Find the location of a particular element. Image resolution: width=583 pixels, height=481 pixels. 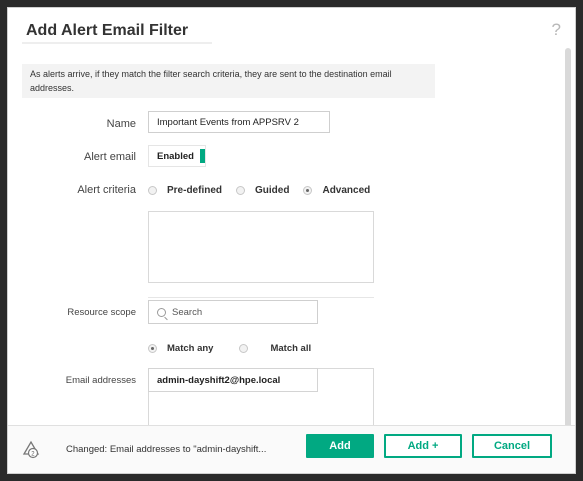

radio-guided is located at coordinates (241, 190).